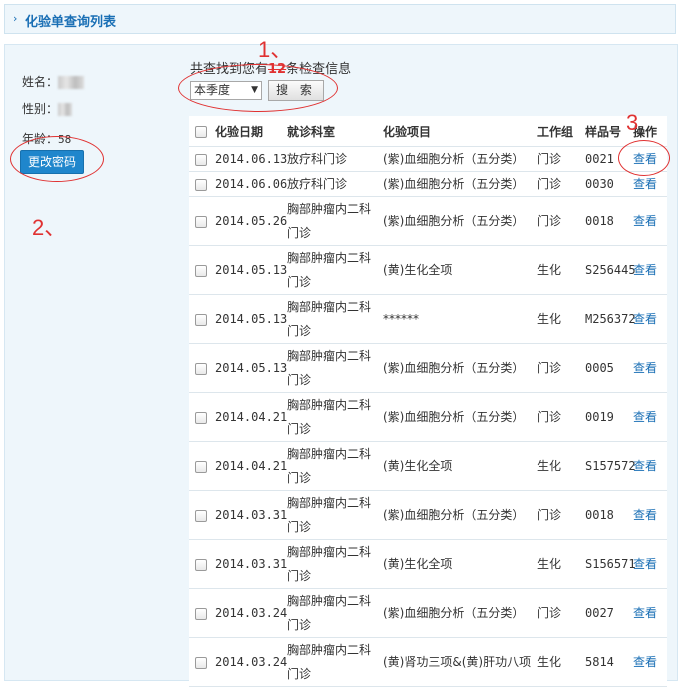  Describe the element at coordinates (632, 122) in the screenshot. I see `annotation-number-three: 3` at that location.